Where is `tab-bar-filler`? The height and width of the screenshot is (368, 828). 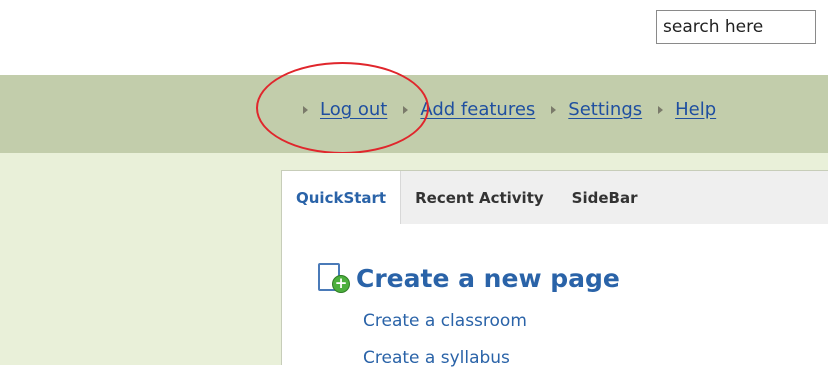 tab-bar-filler is located at coordinates (739, 197).